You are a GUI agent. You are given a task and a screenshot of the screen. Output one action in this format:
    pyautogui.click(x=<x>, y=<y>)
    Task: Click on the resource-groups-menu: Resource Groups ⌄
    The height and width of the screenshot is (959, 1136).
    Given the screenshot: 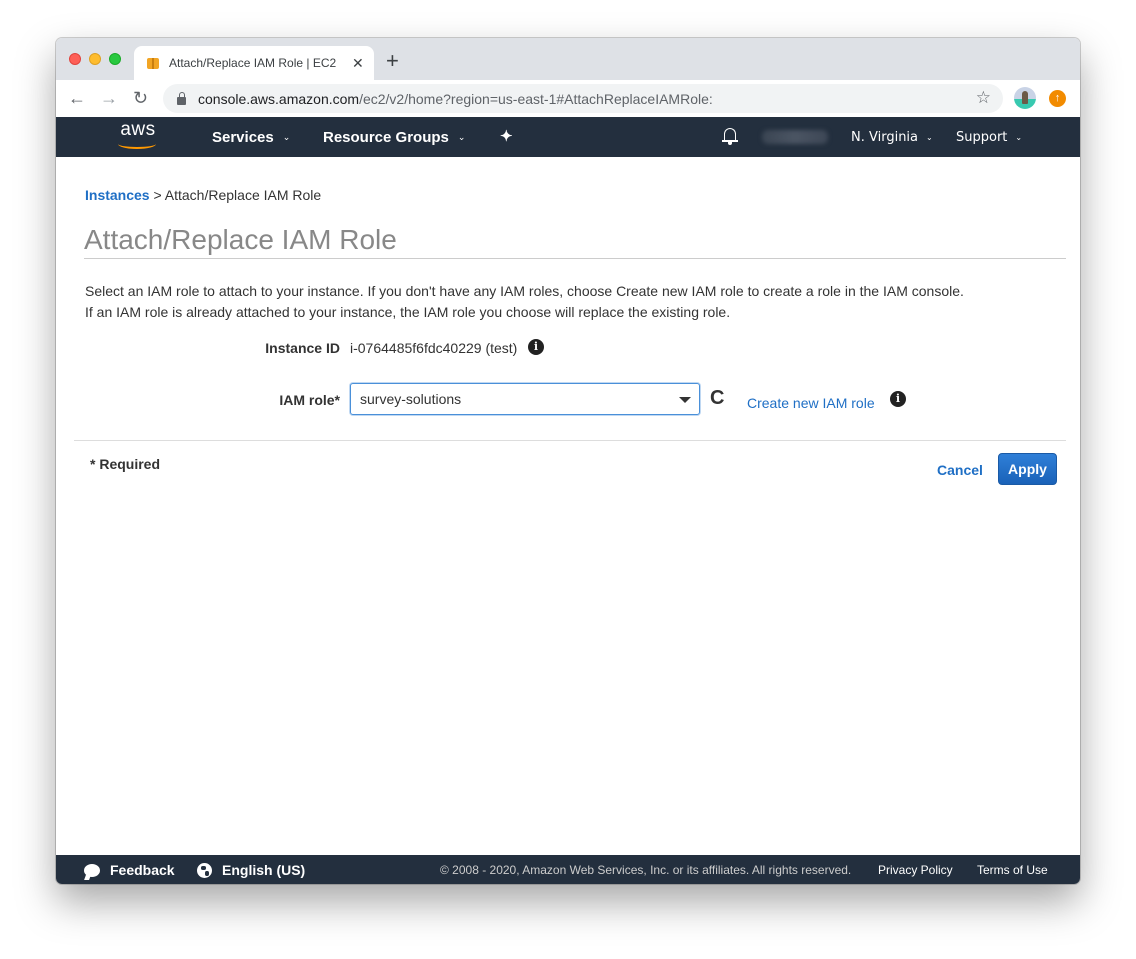 What is the action you would take?
    pyautogui.click(x=394, y=137)
    